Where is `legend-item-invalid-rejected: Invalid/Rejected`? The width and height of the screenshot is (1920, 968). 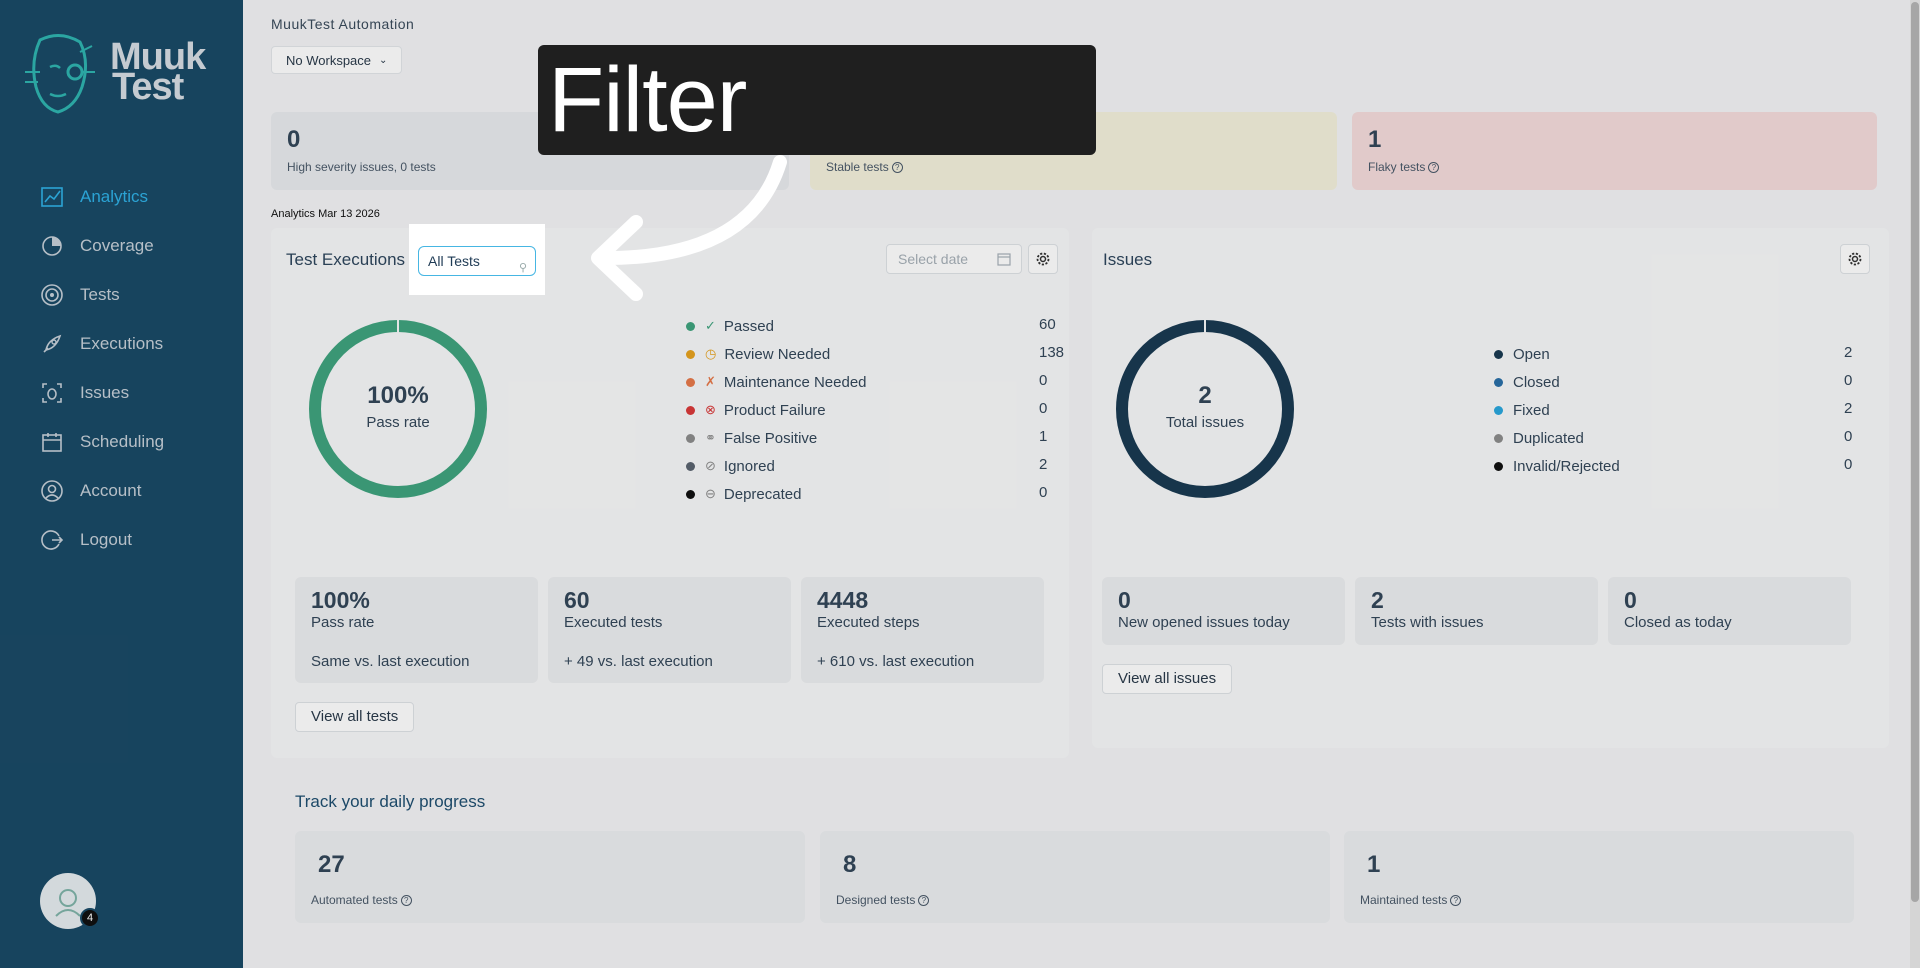 legend-item-invalid-rejected: Invalid/Rejected is located at coordinates (1557, 466).